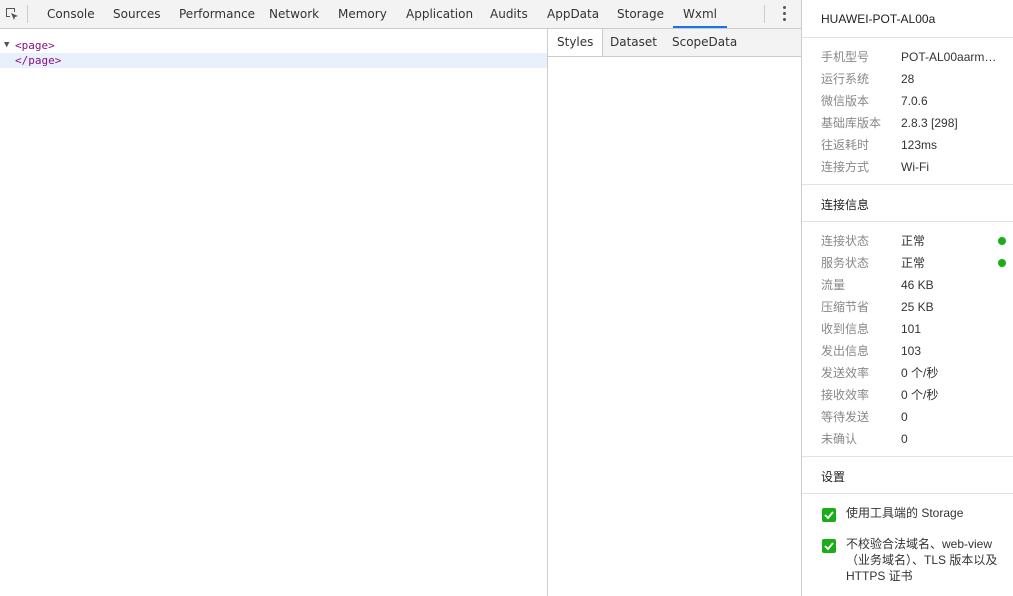 Image resolution: width=1013 pixels, height=596 pixels. What do you see at coordinates (845, 263) in the screenshot?
I see `connection-label: 服务状态` at bounding box center [845, 263].